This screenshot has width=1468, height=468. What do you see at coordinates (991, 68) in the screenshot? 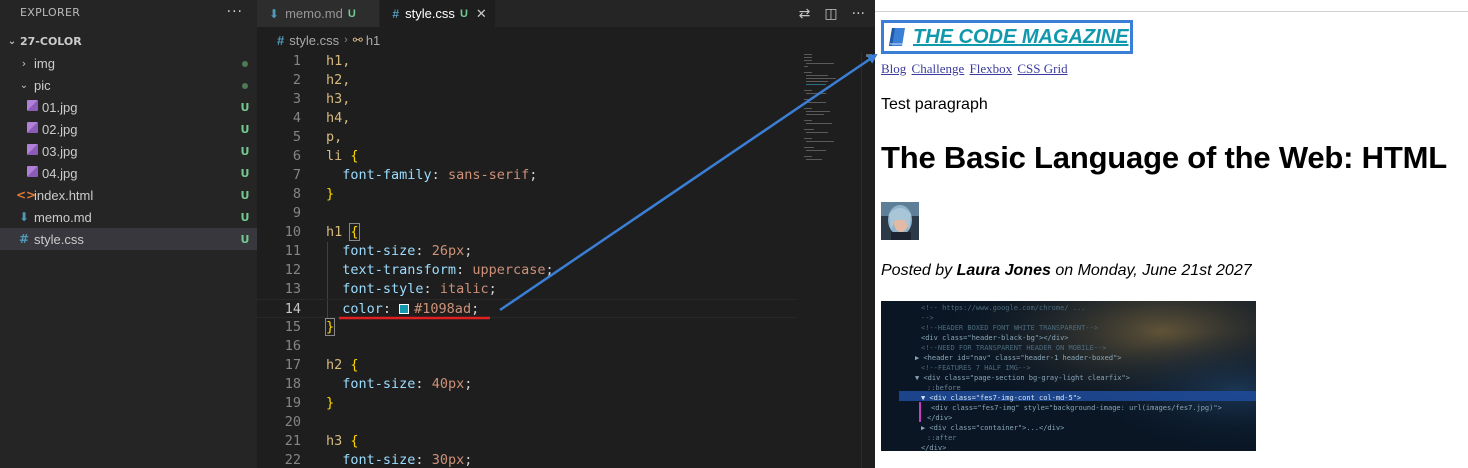
I see `nav-link-flexbox: Flexbox` at bounding box center [991, 68].